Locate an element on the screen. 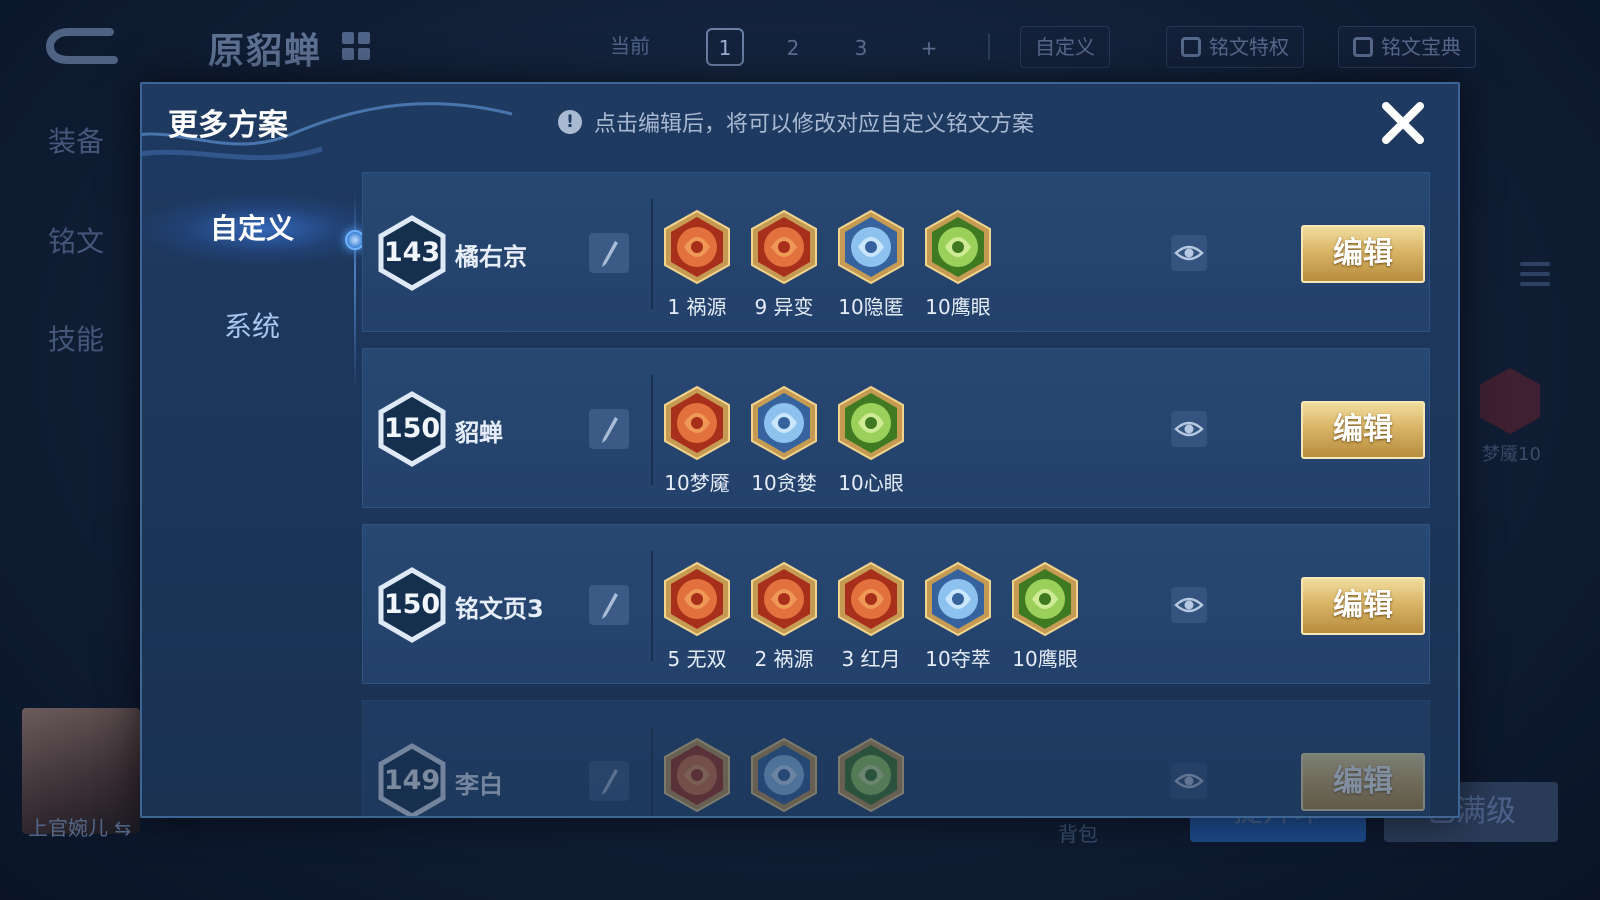 The height and width of the screenshot is (900, 1600). hongyue-rune-icon is located at coordinates (871, 599).